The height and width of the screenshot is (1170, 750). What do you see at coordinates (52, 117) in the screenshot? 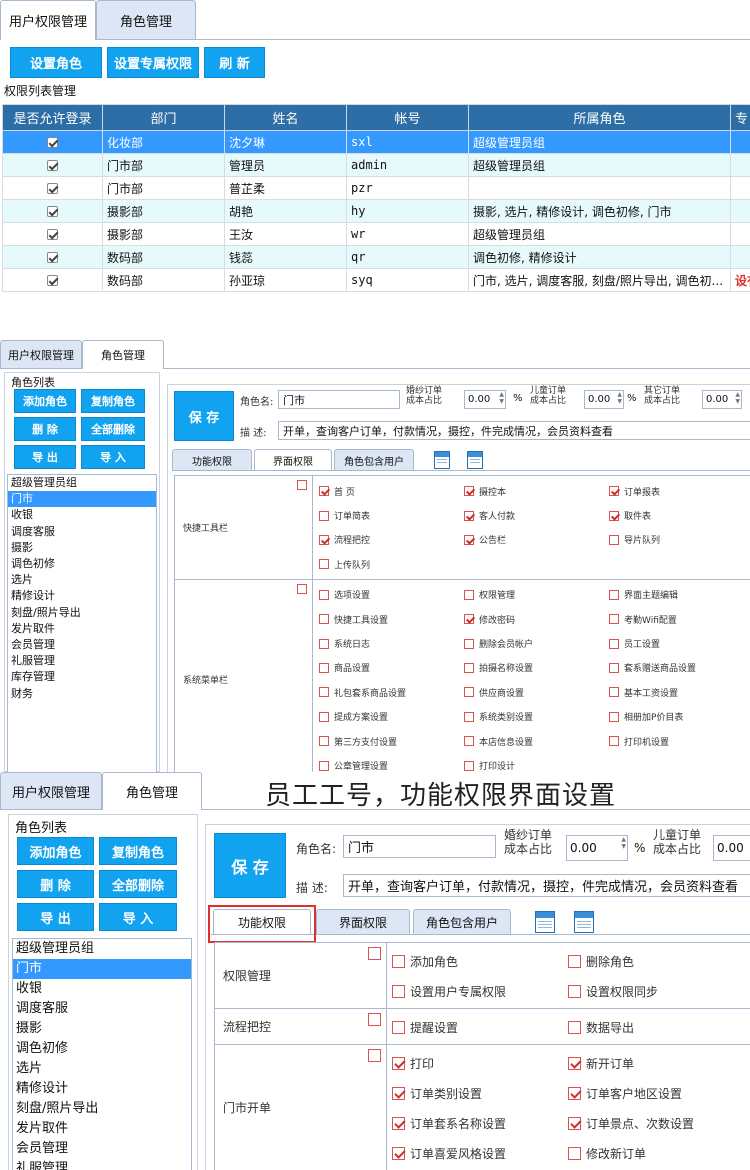
I see `col-allow-login: 是否允许登录` at bounding box center [52, 117].